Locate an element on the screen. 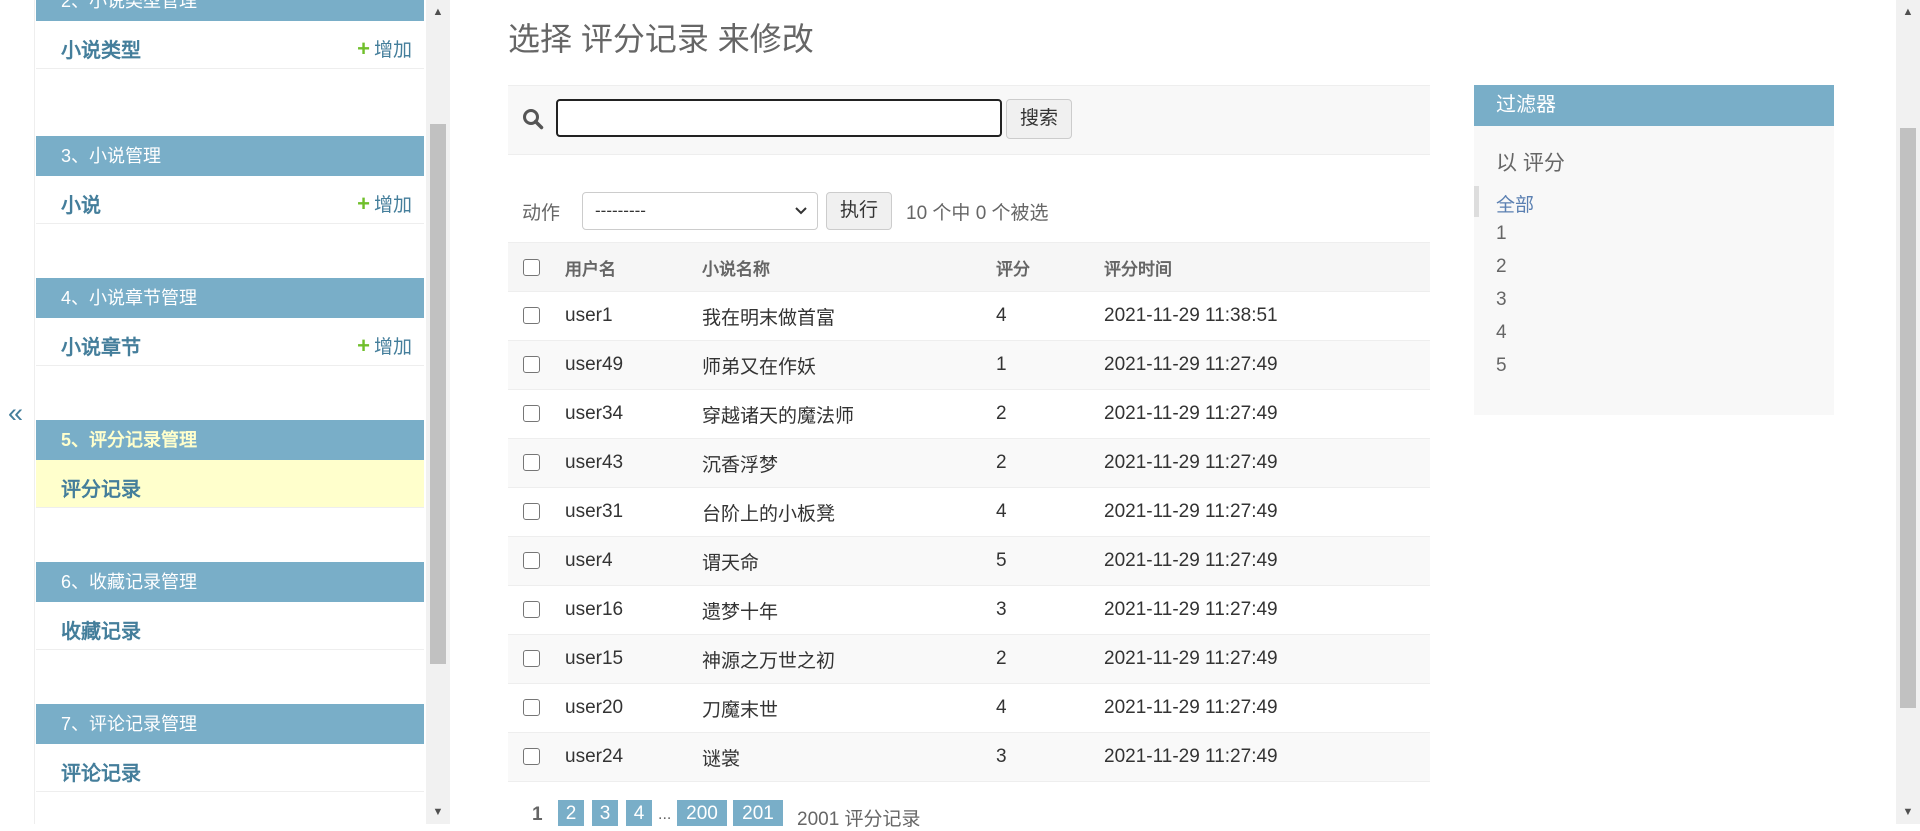  cell-user: user1 is located at coordinates (633, 316).